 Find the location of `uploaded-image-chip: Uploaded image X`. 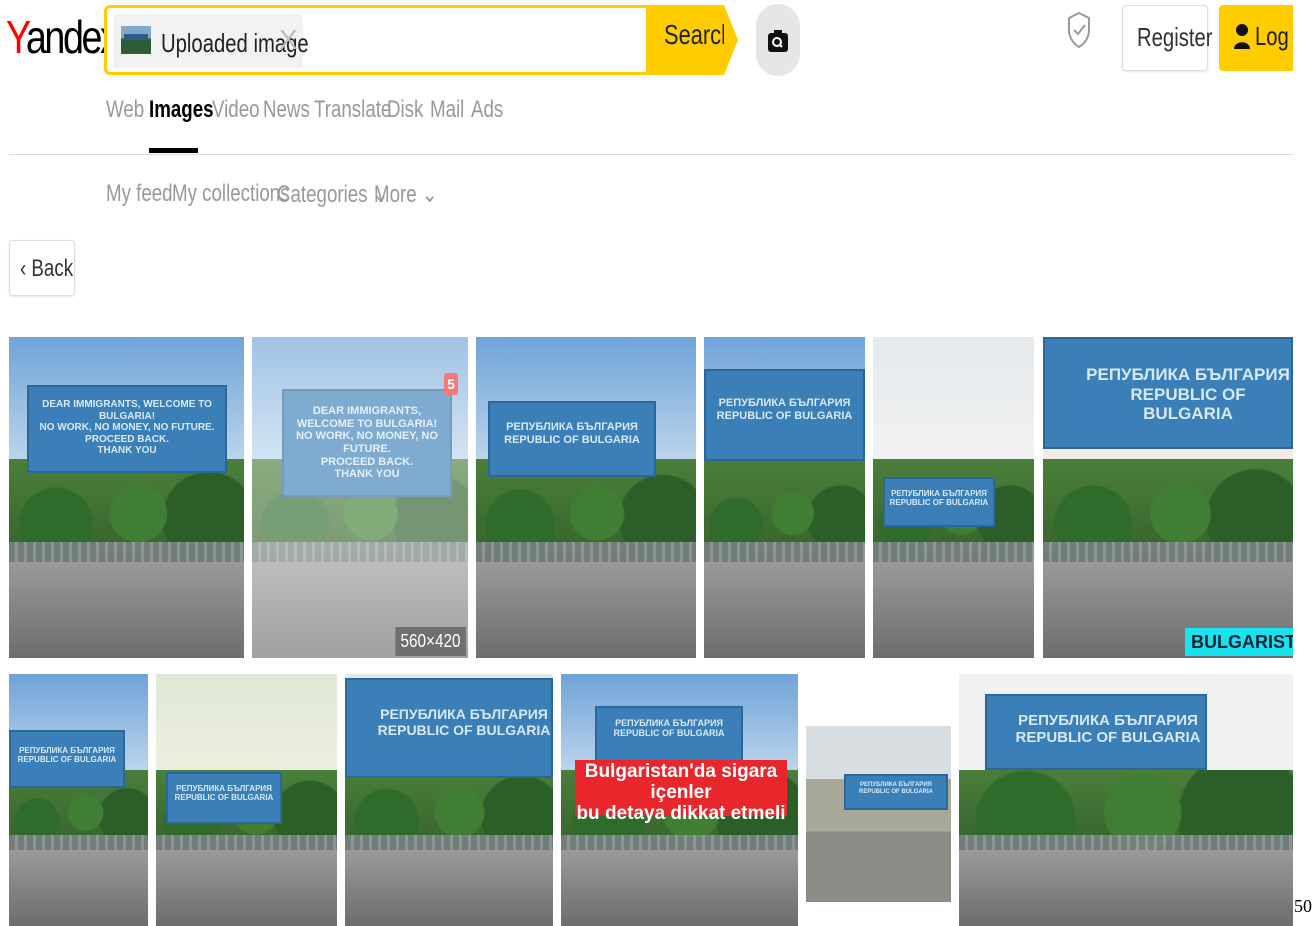

uploaded-image-chip: Uploaded image X is located at coordinates (211, 41).